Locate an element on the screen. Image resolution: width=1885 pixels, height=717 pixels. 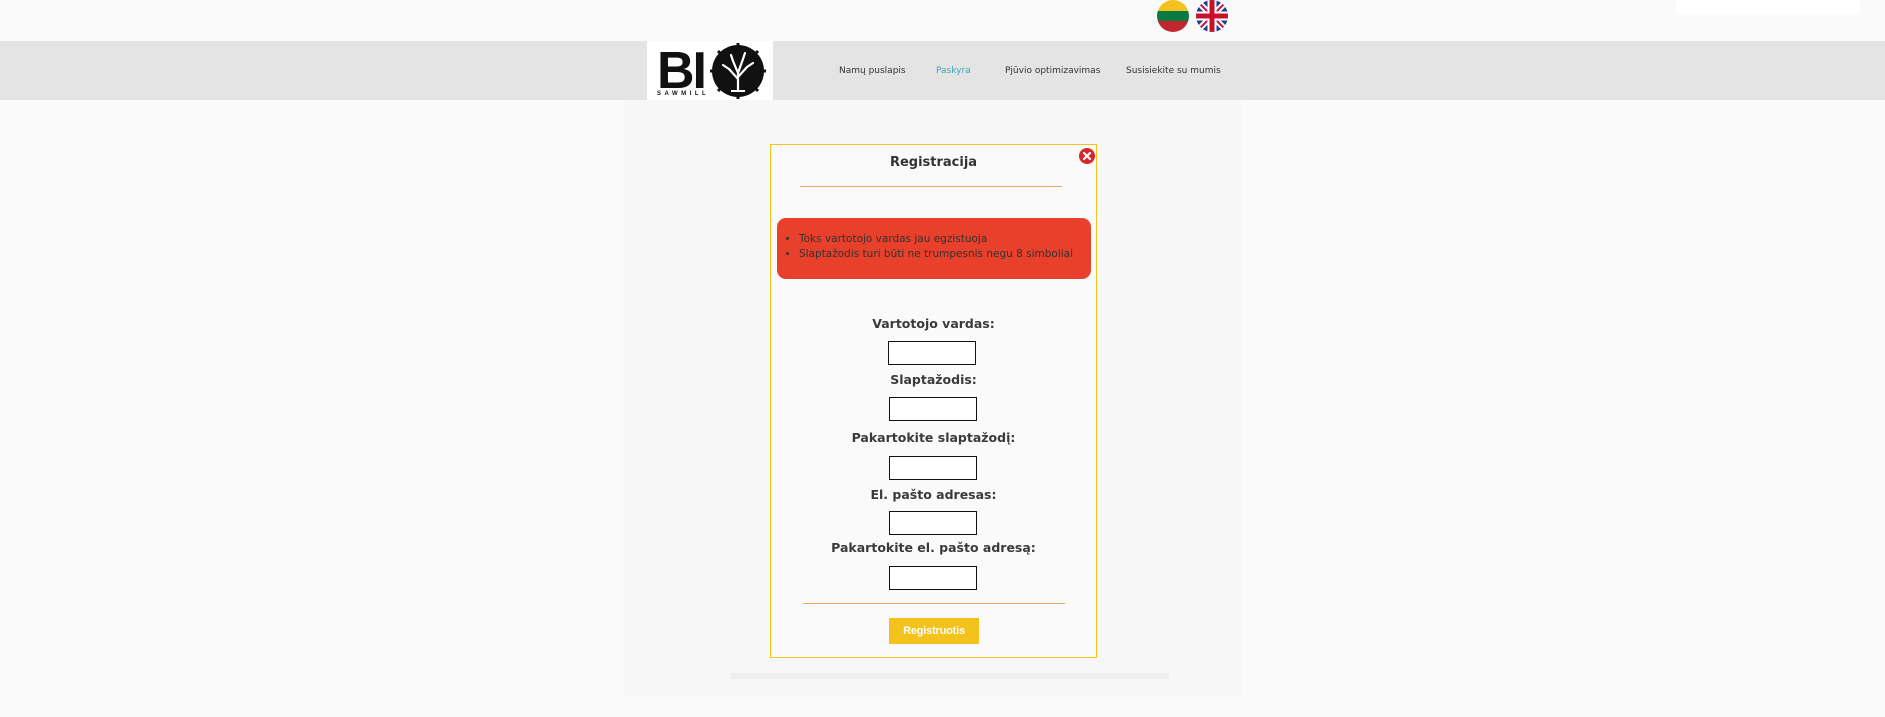
logo-subtitle: SAWMILL is located at coordinates (683, 94).